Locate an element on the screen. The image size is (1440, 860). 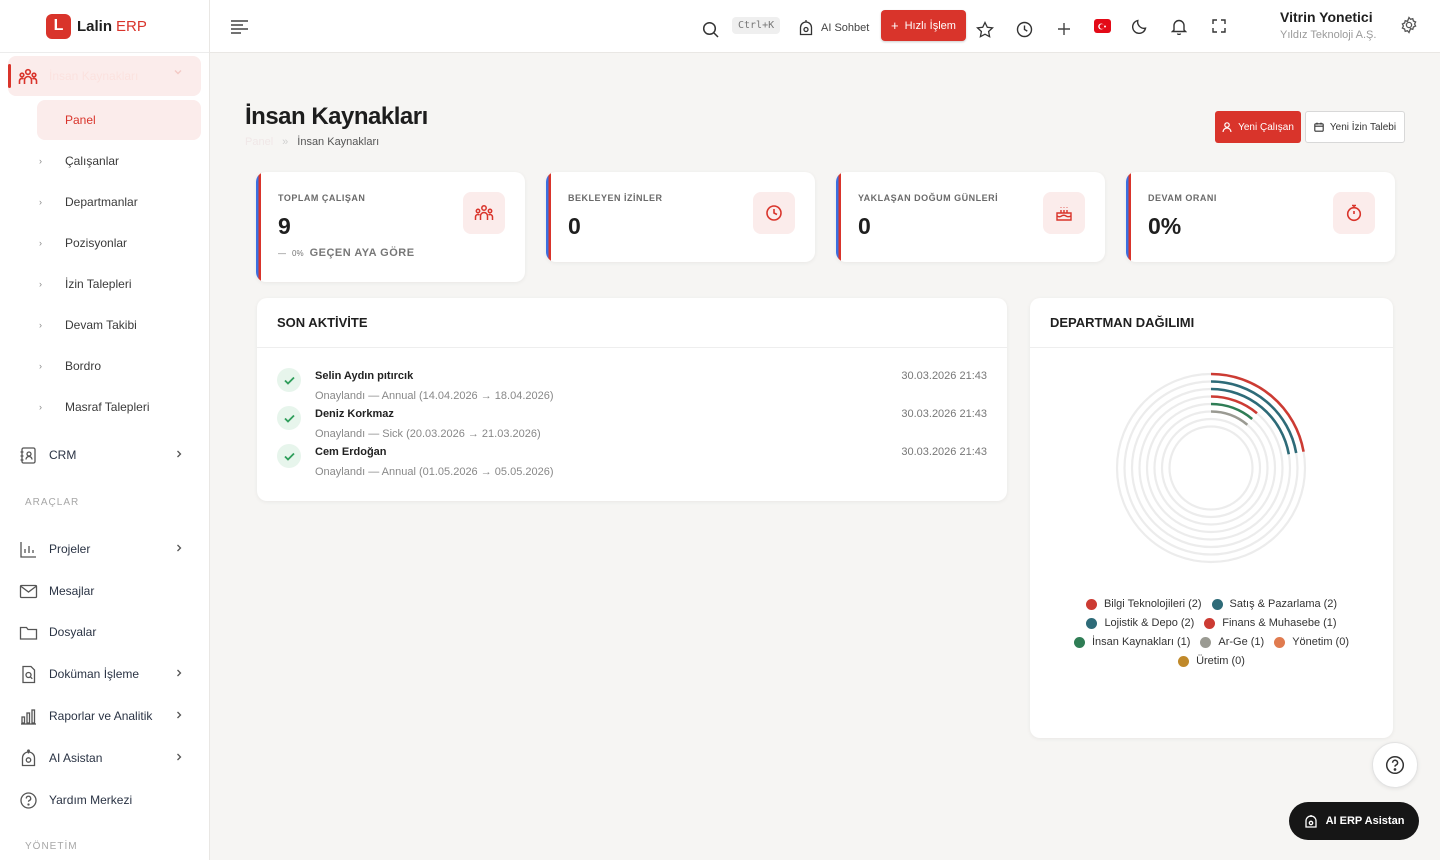
language-flag-icon is located at coordinates (1102, 26).